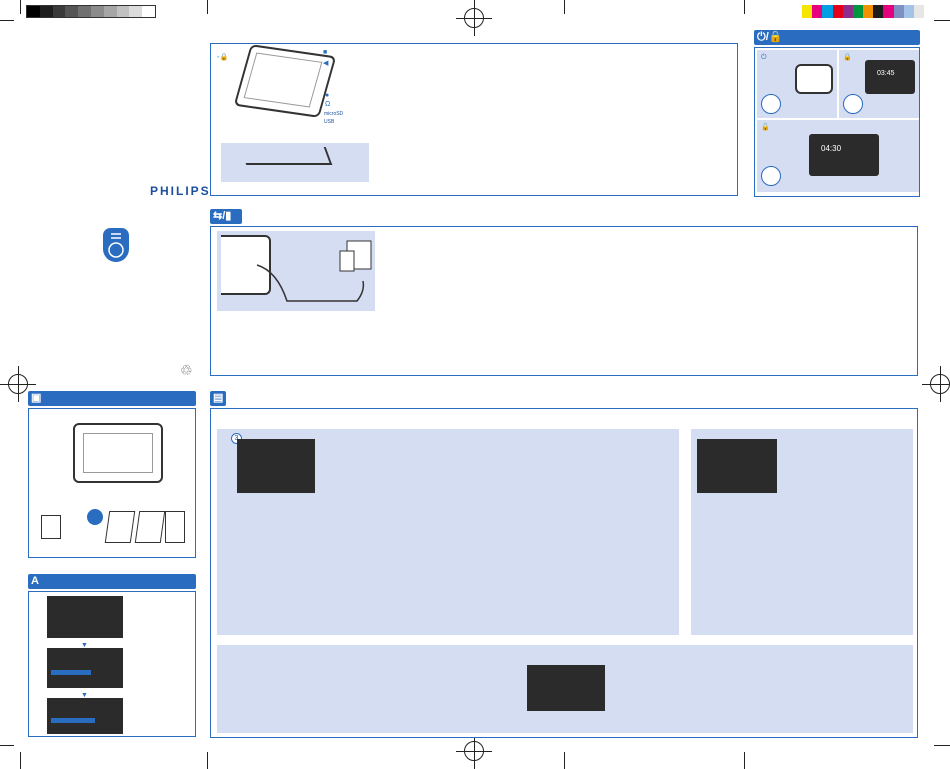  Describe the element at coordinates (837, 37) in the screenshot. I see `power-lock-header: ⏻/🔒` at that location.